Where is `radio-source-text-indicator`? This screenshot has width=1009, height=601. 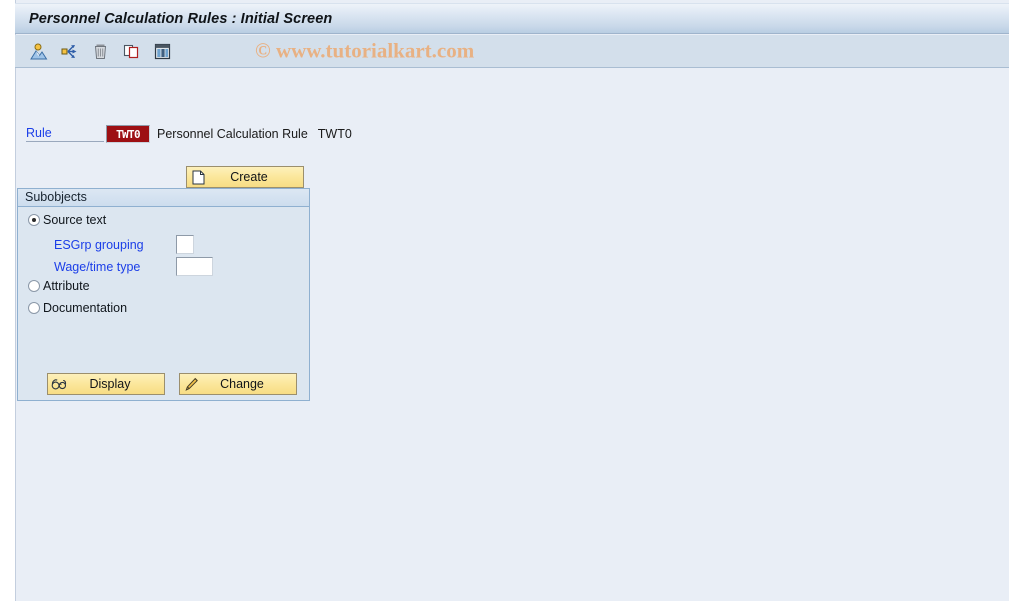
radio-source-text-indicator is located at coordinates (34, 220).